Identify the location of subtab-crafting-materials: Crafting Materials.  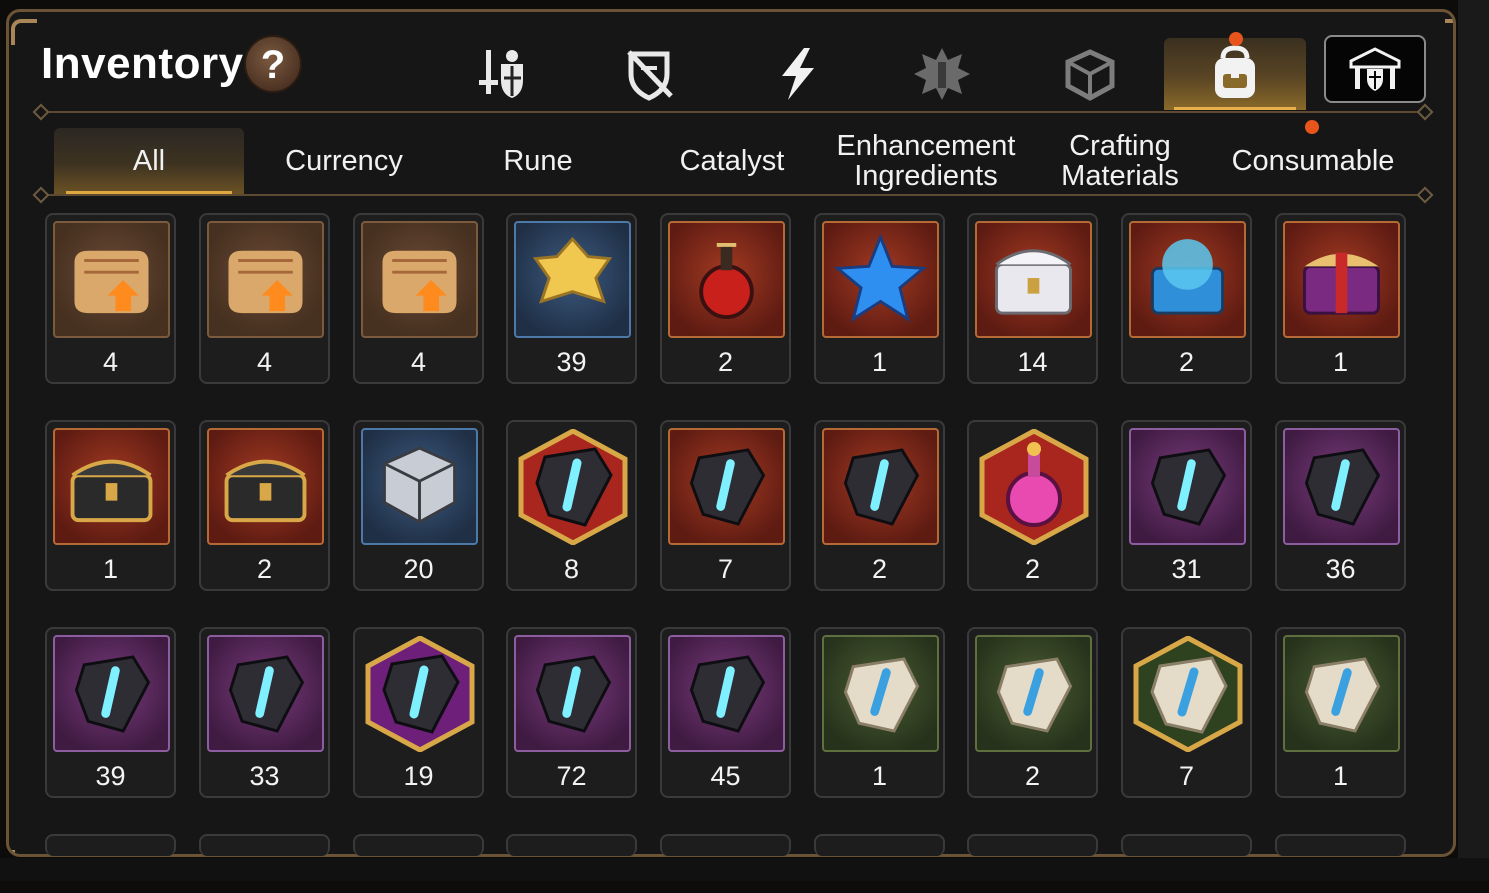
(1120, 161).